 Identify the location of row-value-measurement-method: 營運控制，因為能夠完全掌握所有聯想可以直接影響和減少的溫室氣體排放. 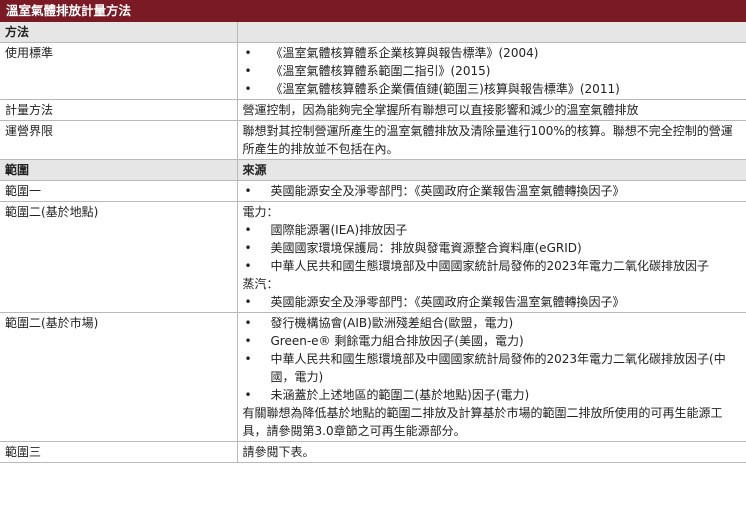
(491, 110).